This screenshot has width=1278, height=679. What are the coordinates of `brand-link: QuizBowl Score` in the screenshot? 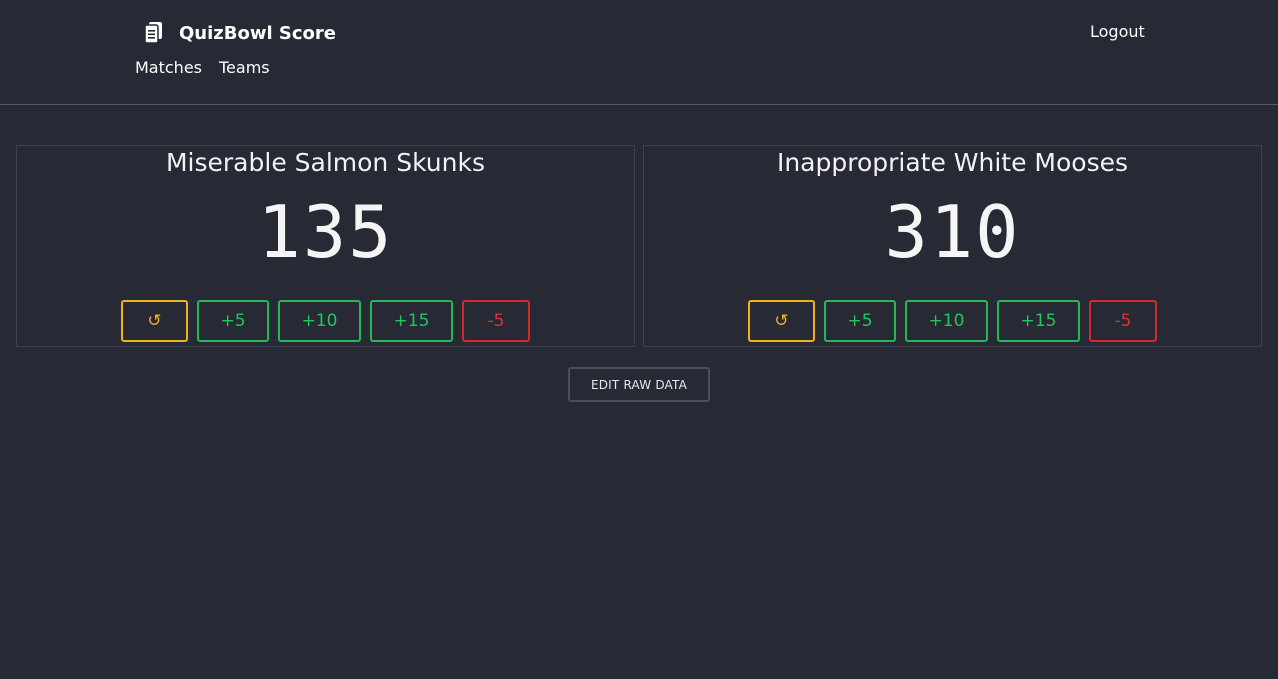 It's located at (239, 33).